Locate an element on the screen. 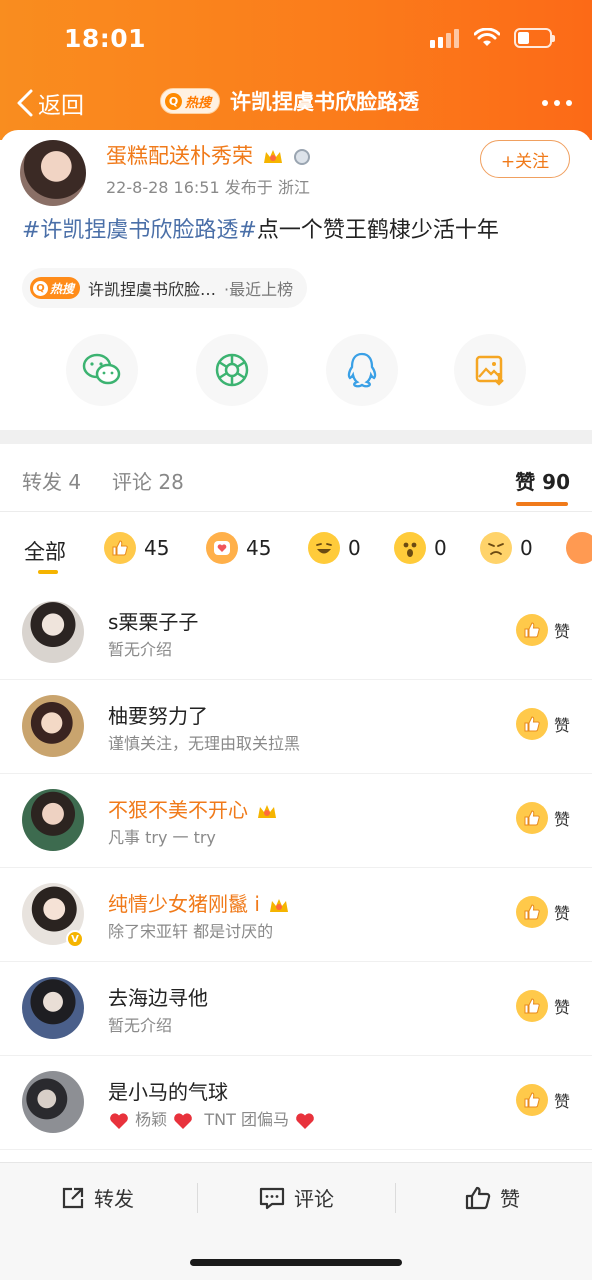 The image size is (592, 1280). section-divider is located at coordinates (296, 437).